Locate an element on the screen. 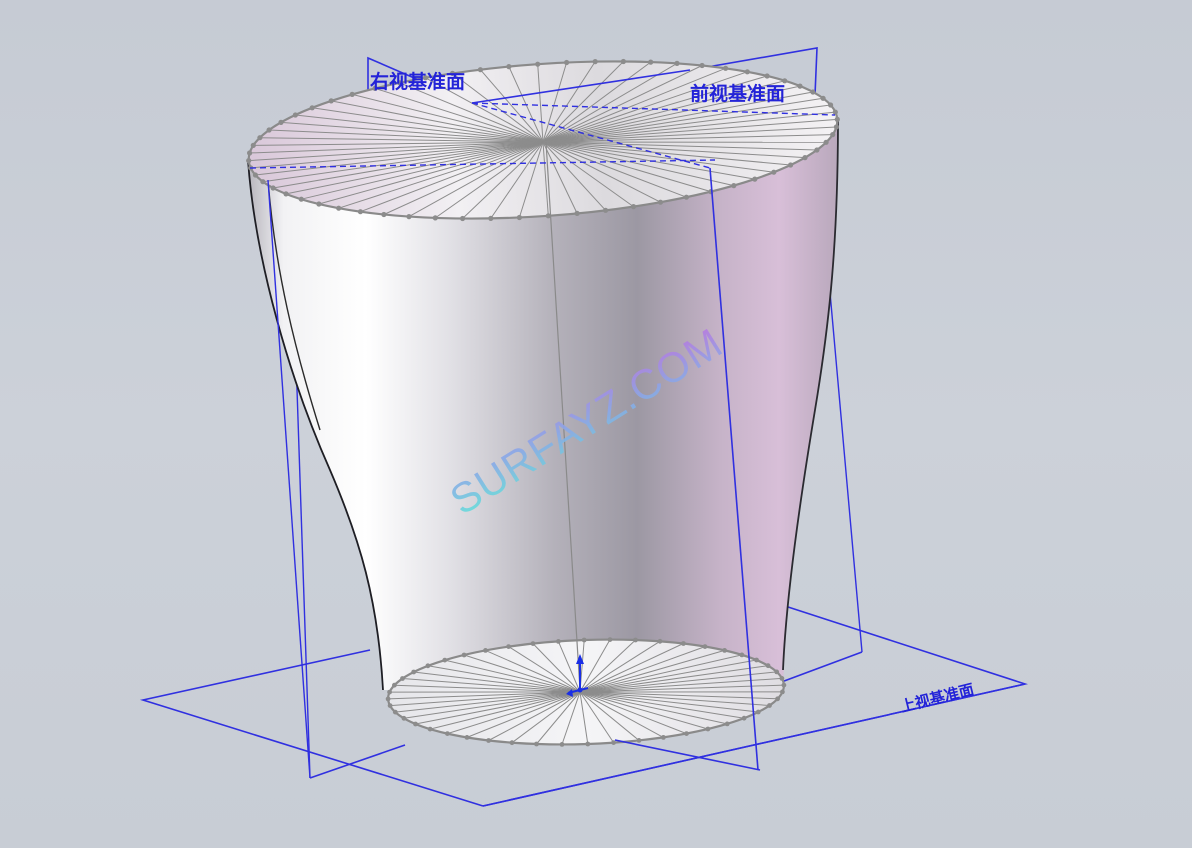 The width and height of the screenshot is (1192, 848). front-plane-label: 前视基准面 is located at coordinates (737, 93).